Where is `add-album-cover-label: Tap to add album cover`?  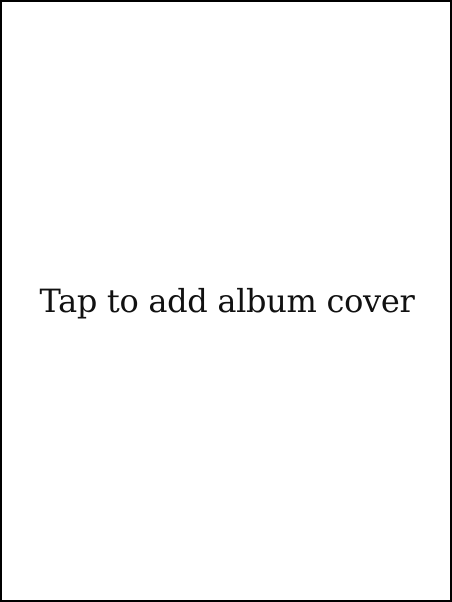 add-album-cover-label: Tap to add album cover is located at coordinates (227, 301).